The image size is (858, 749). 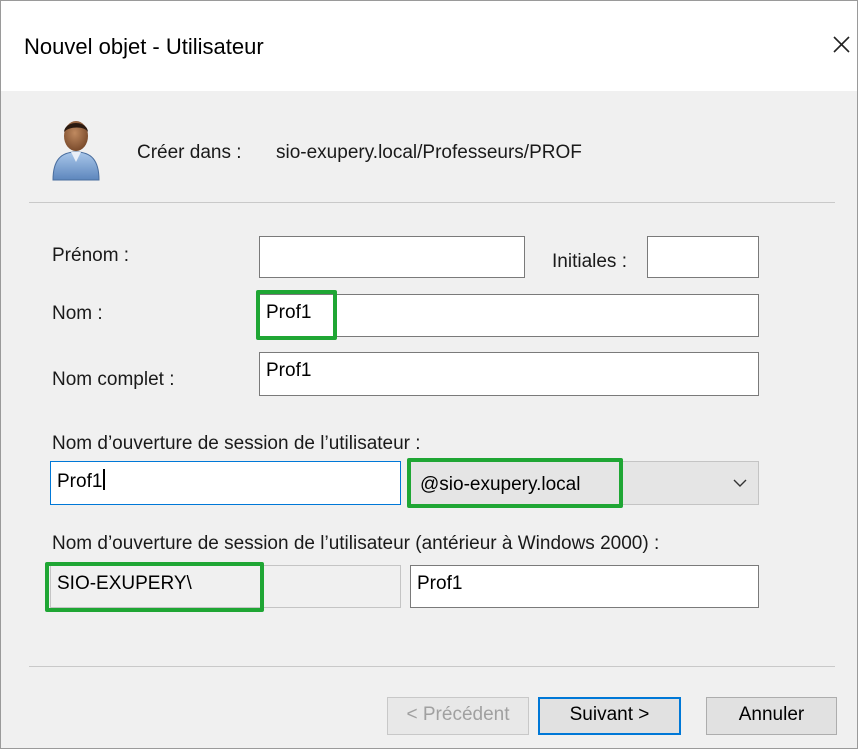 I want to click on close-button, so click(x=842, y=45).